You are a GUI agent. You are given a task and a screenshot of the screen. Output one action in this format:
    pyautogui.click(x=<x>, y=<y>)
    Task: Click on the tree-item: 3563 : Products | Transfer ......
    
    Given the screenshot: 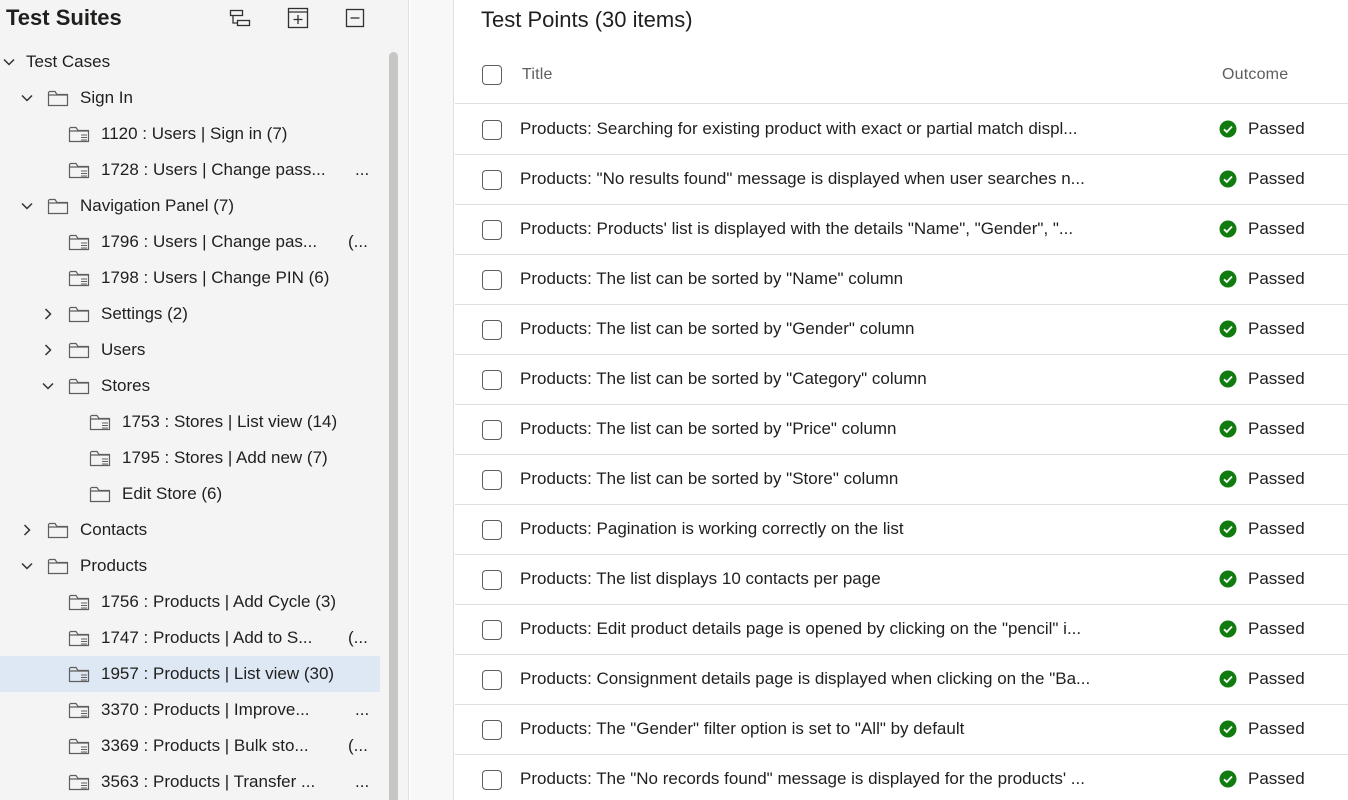 What is the action you would take?
    pyautogui.click(x=190, y=782)
    